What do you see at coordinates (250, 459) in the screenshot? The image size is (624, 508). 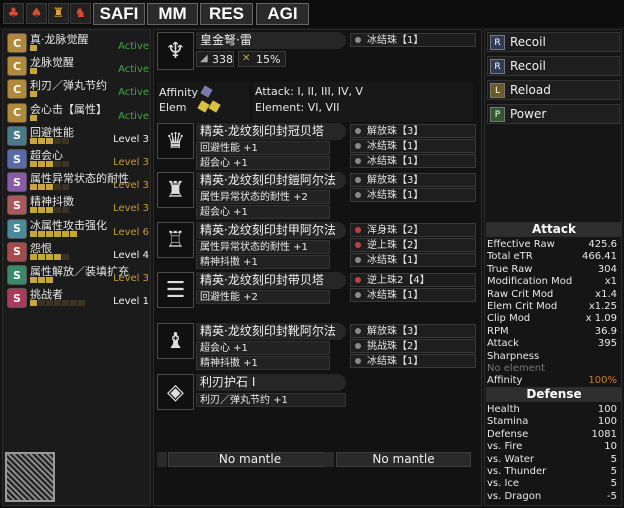 I see `mantle-slot-1: No mantle` at bounding box center [250, 459].